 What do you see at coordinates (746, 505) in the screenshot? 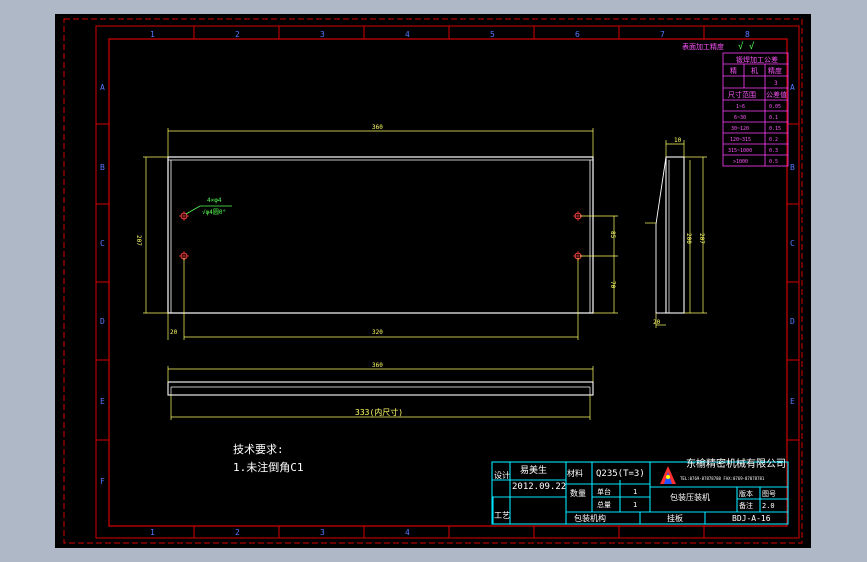
I see `version-label-2: 备注` at bounding box center [746, 505].